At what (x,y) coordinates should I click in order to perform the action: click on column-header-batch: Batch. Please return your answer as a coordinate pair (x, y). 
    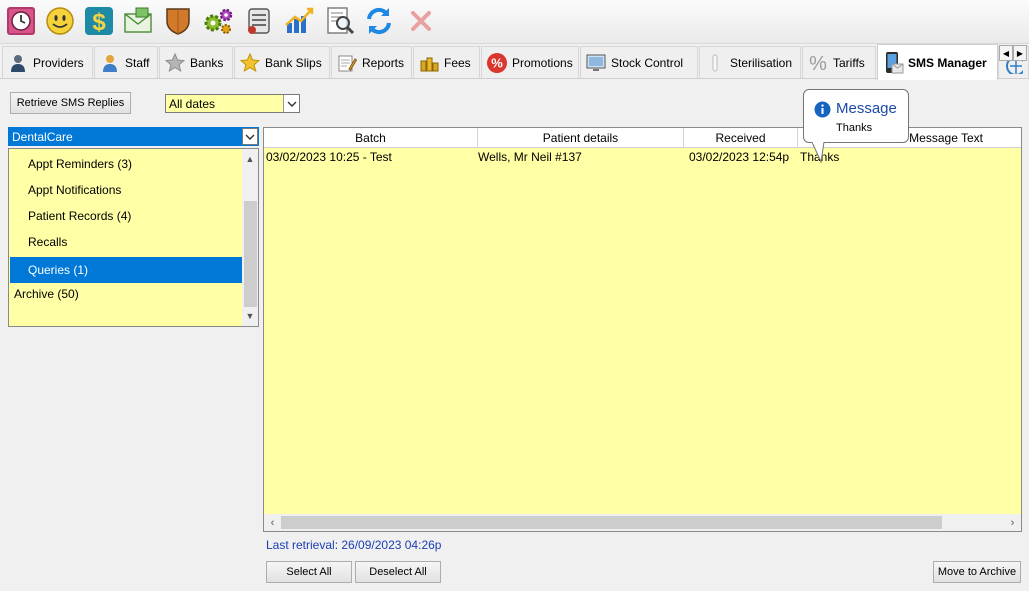
    Looking at the image, I should click on (371, 138).